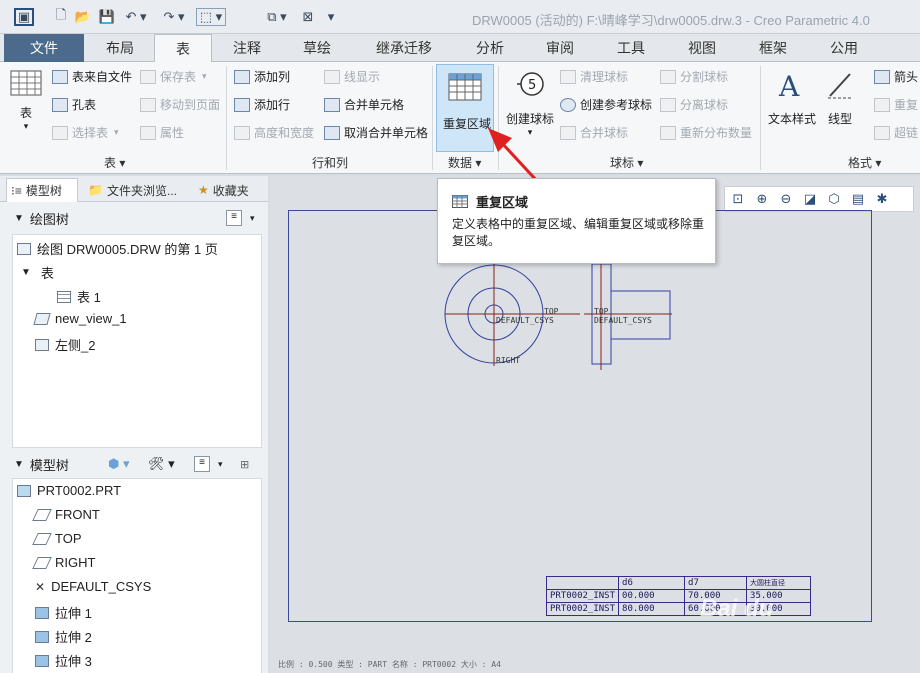 The image size is (920, 673). Describe the element at coordinates (694, 104) in the screenshot. I see `detach-balloon-button: 分离球标` at that location.